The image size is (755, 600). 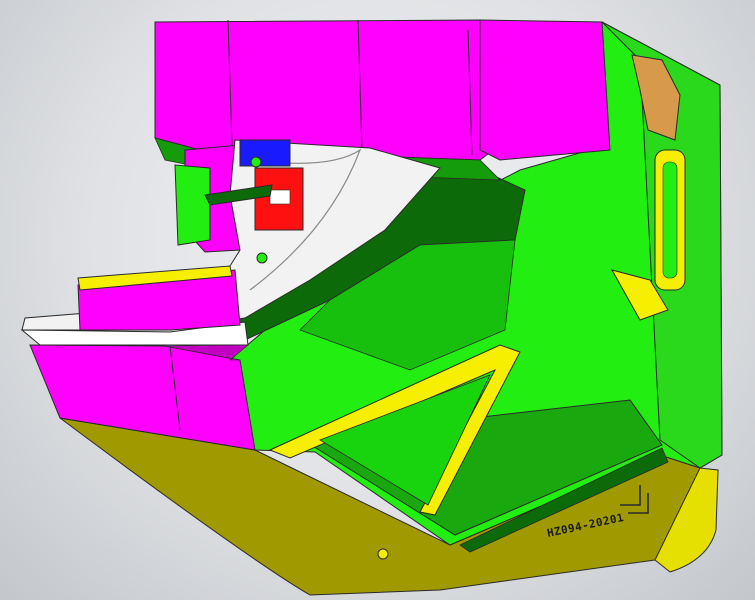 I want to click on marker-blue, so click(x=265, y=153).